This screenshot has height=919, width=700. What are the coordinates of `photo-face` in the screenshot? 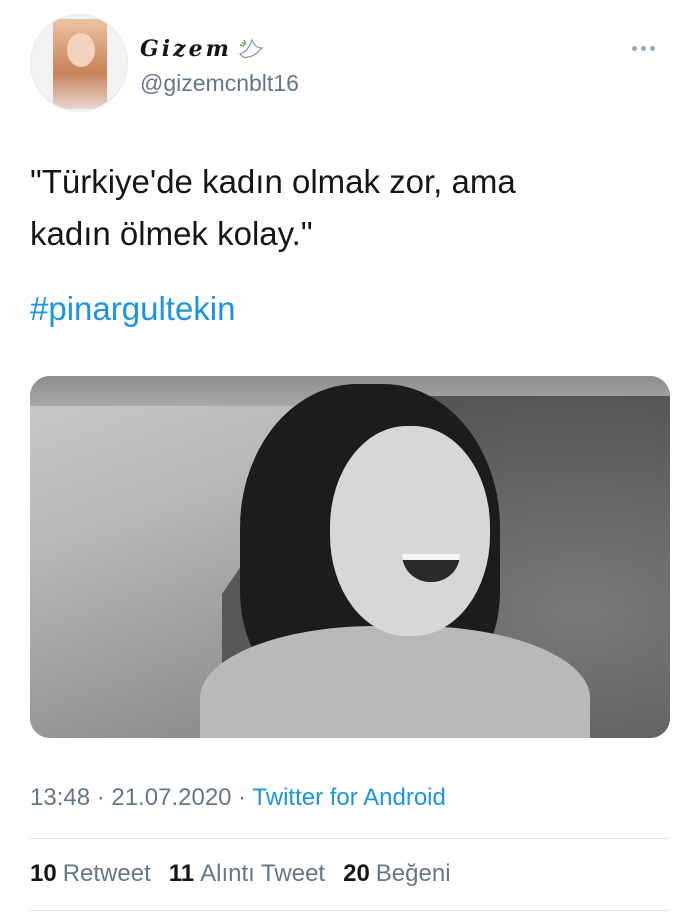 It's located at (410, 531).